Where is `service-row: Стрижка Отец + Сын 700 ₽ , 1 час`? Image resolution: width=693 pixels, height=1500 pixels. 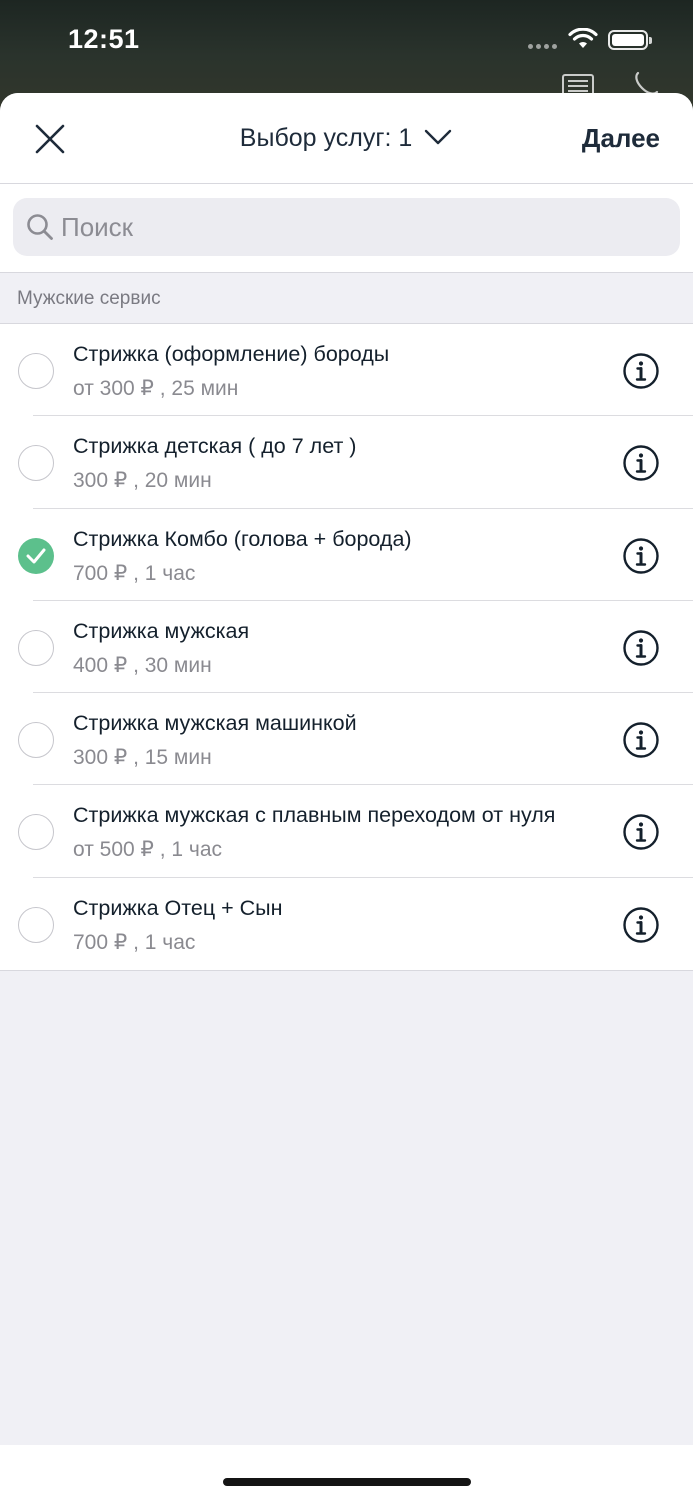 service-row: Стрижка Отец + Сын 700 ₽ , 1 час is located at coordinates (346, 924).